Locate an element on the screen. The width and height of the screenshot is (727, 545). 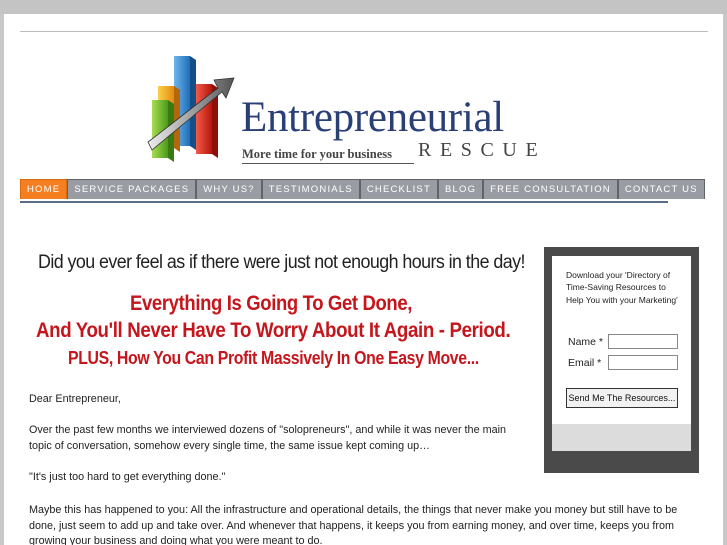
nav-item-1: SERVICE PACKAGES is located at coordinates (132, 189).